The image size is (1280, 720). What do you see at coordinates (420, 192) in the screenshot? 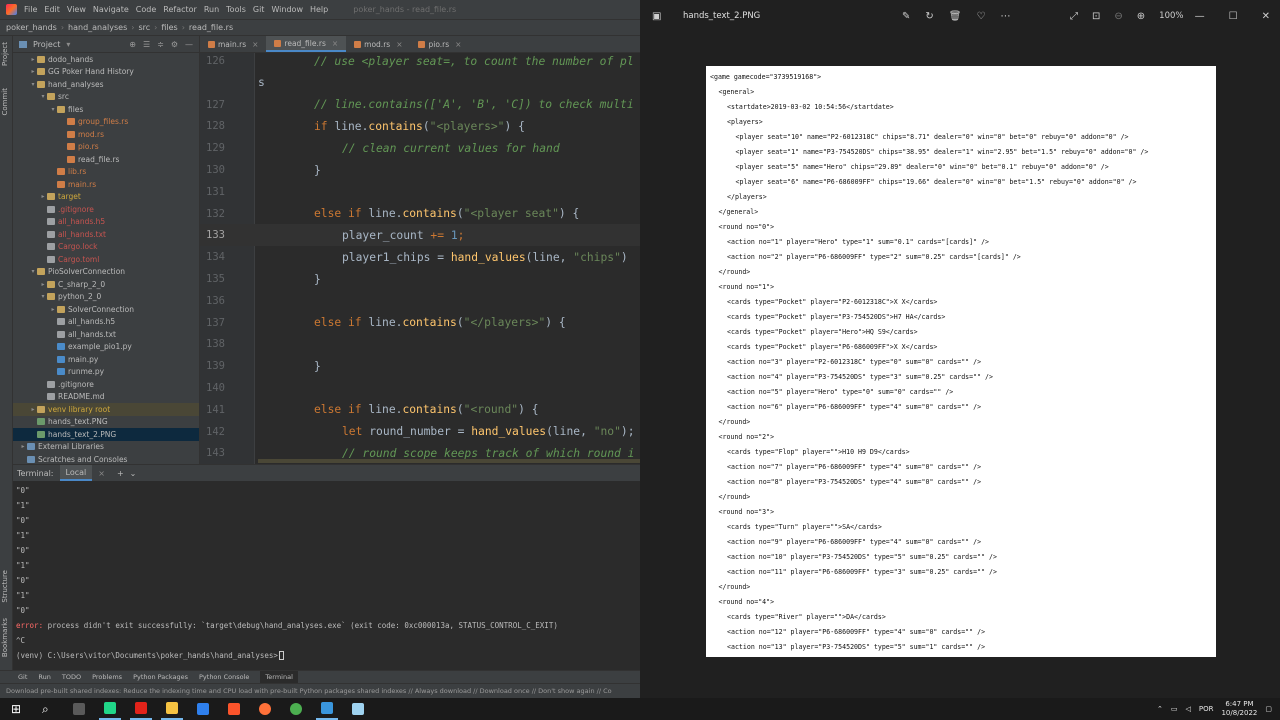
I see `code-line: 131` at bounding box center [420, 192].